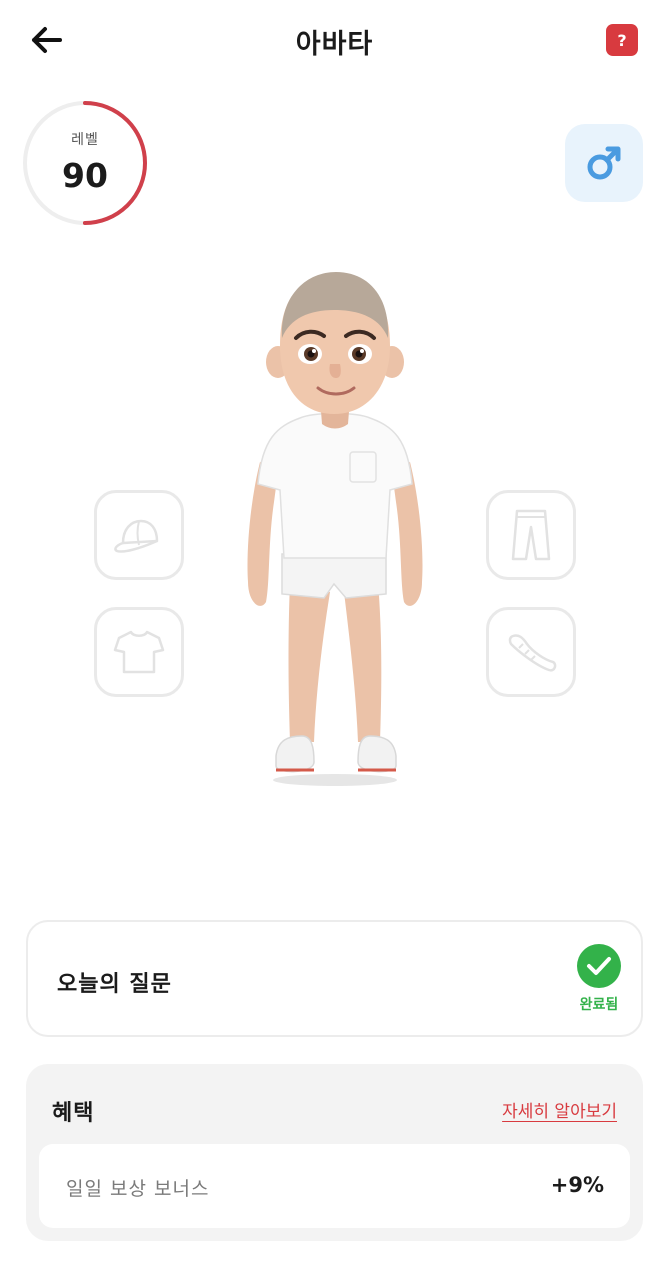 The height and width of the screenshot is (1280, 669). Describe the element at coordinates (85, 175) in the screenshot. I see `level-value: 90` at that location.